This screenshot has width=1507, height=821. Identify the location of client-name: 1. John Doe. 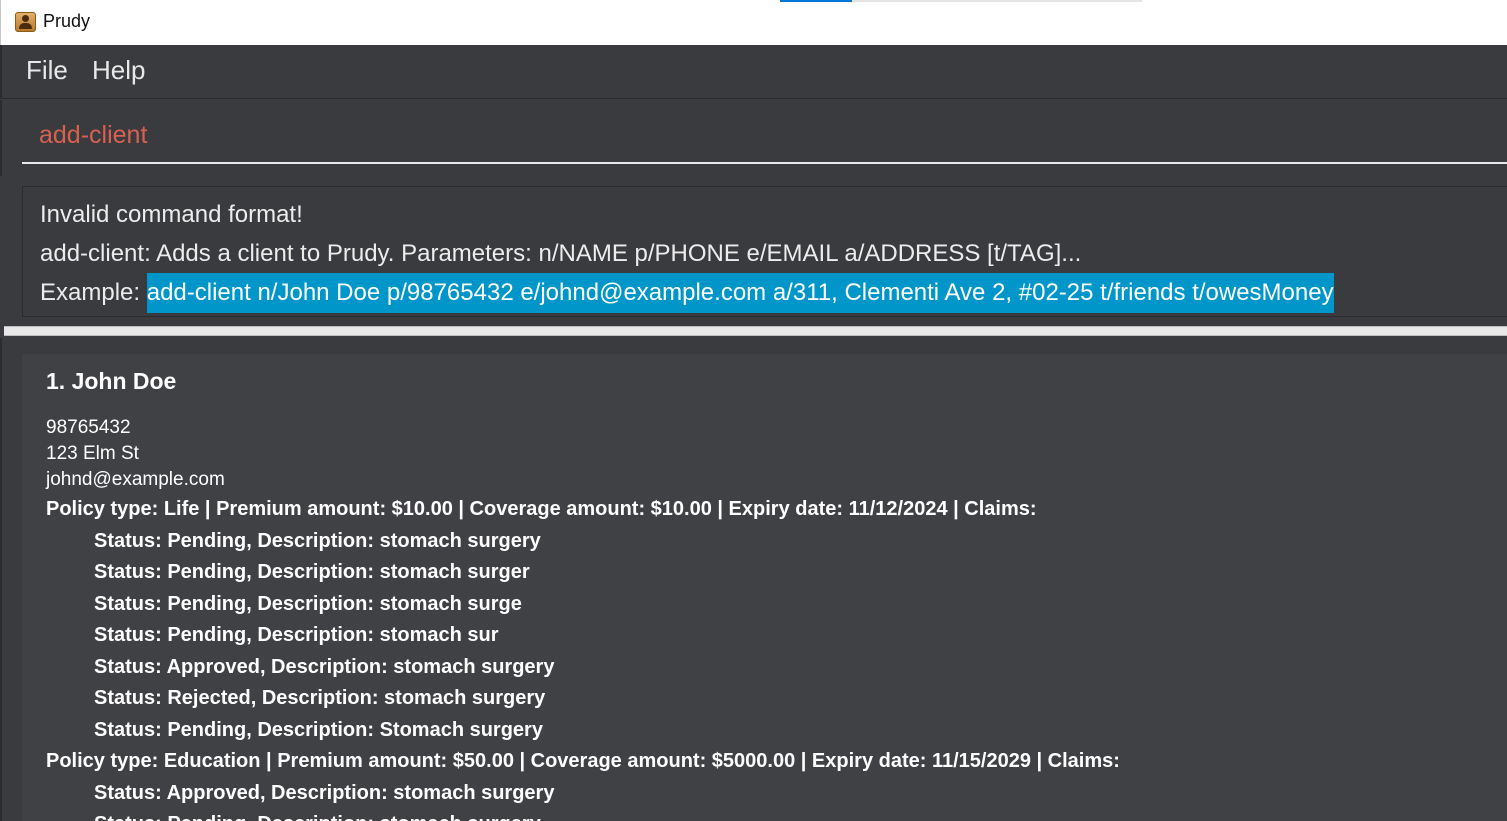
(111, 381).